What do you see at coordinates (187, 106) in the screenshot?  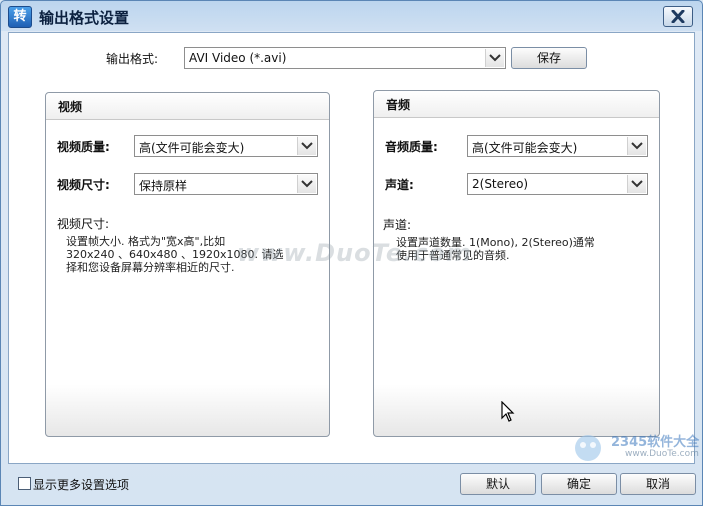 I see `video-panel-header: 视频` at bounding box center [187, 106].